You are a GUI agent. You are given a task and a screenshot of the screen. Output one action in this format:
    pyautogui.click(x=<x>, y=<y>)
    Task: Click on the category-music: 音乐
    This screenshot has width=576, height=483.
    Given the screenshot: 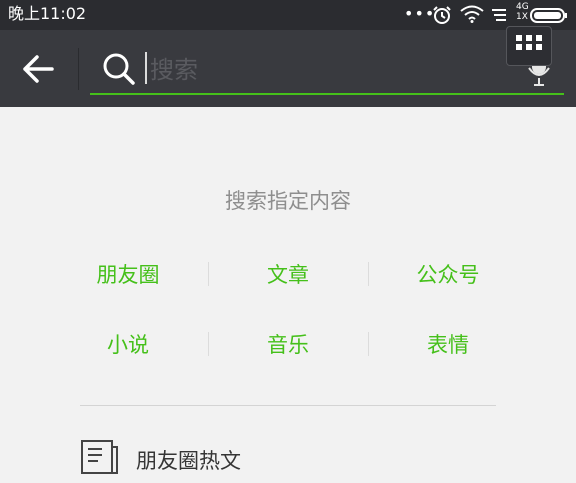 What is the action you would take?
    pyautogui.click(x=288, y=344)
    